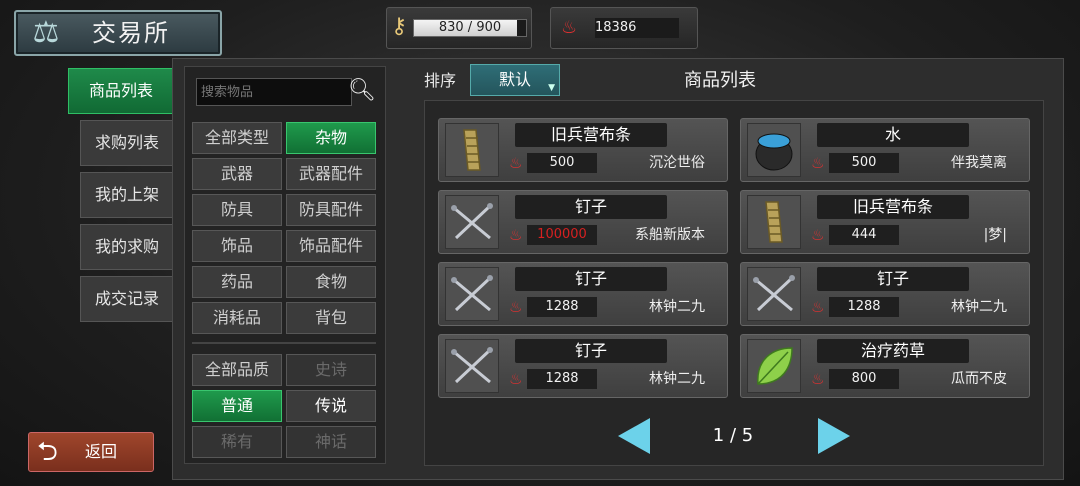 The width and height of the screenshot is (1080, 486). I want to click on back-button: ⮌ 返回, so click(91, 452).